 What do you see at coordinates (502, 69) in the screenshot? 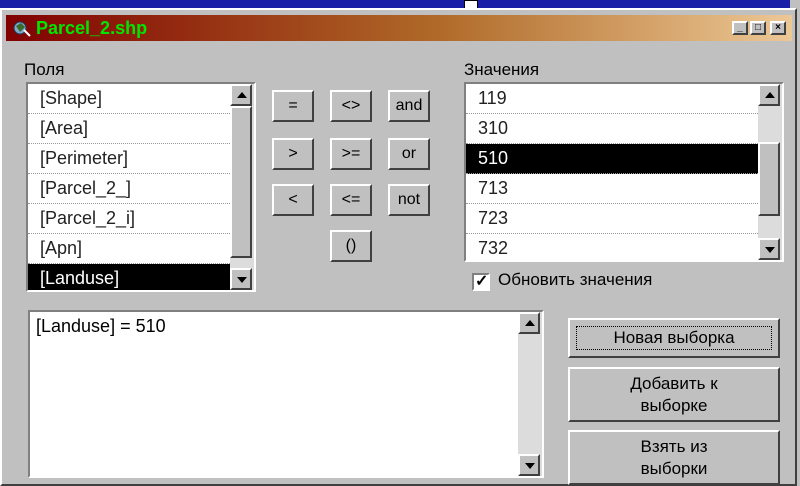
I see `values-label: Значения` at bounding box center [502, 69].